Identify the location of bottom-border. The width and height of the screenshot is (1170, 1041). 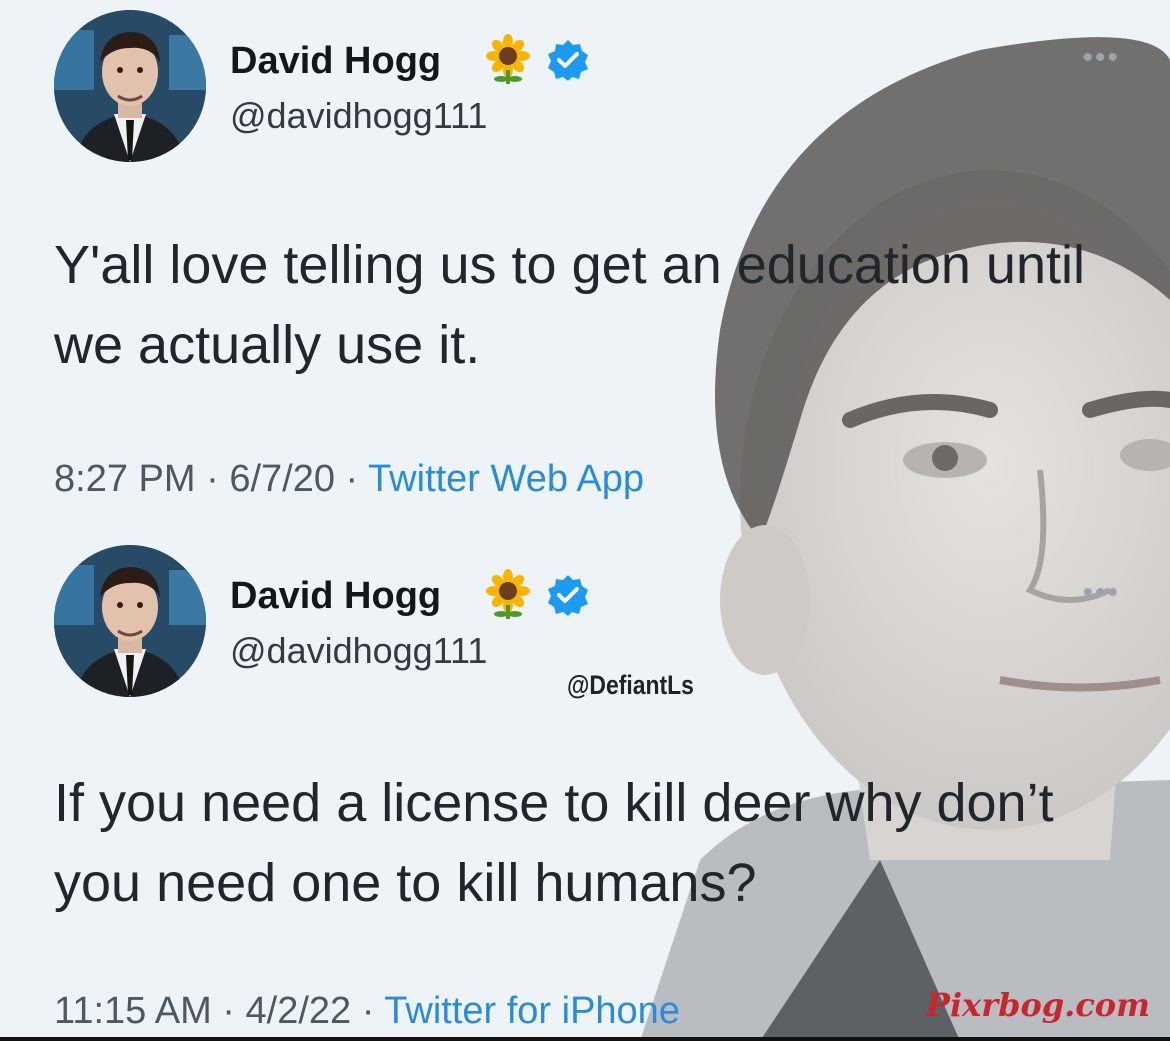
(585, 1039).